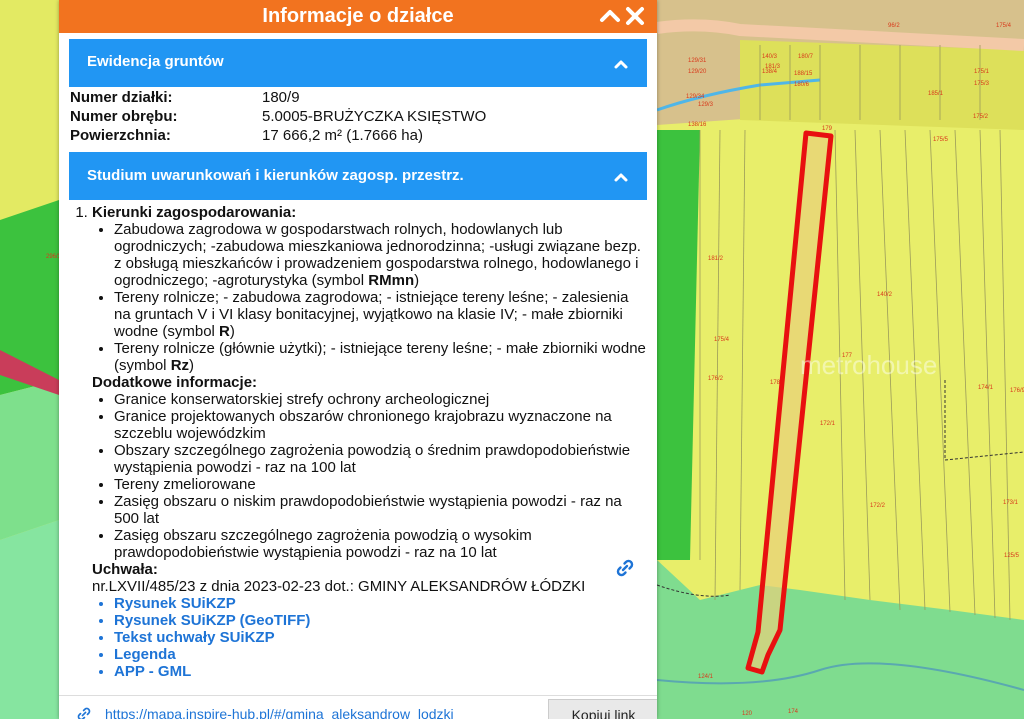 This screenshot has height=719, width=1024. I want to click on parcel-number-label: 129/20, so click(697, 72).